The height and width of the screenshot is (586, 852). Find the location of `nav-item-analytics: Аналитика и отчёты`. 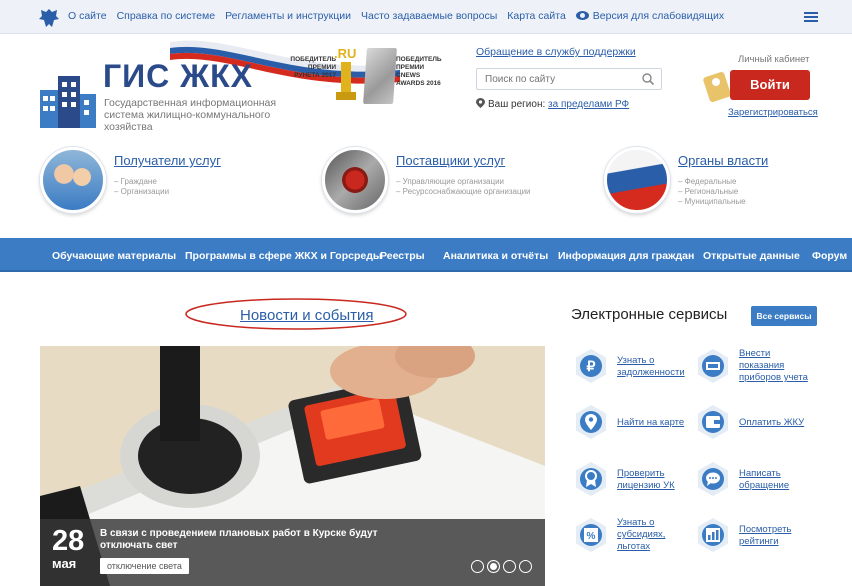

nav-item-analytics: Аналитика и отчёты is located at coordinates (495, 256).